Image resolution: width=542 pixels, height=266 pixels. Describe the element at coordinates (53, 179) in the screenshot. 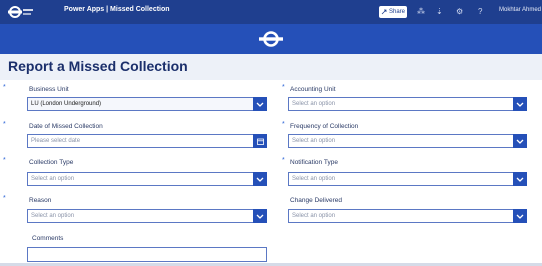

I see `collection-type-placeholder: Select an option` at that location.